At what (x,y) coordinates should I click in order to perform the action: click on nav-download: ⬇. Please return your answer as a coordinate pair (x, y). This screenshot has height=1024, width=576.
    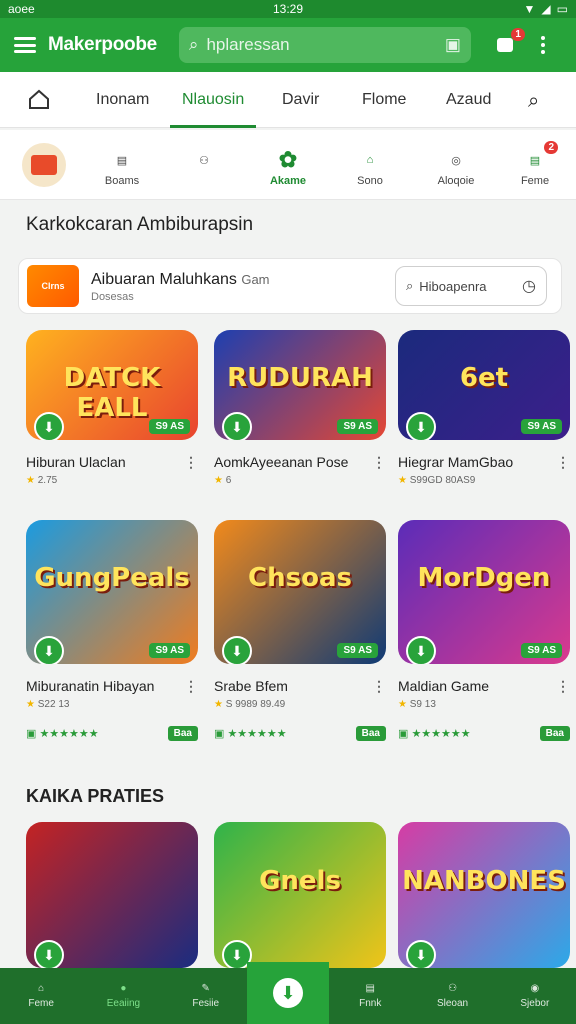
    Looking at the image, I should click on (288, 993).